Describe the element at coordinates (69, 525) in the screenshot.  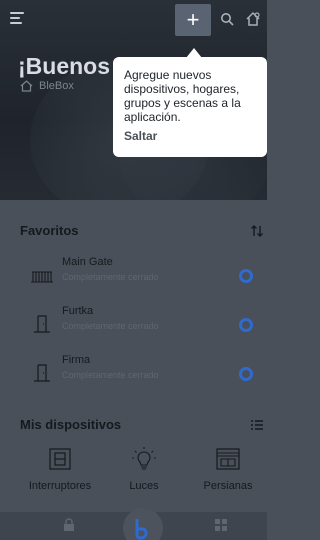
I see `lock-icon` at that location.